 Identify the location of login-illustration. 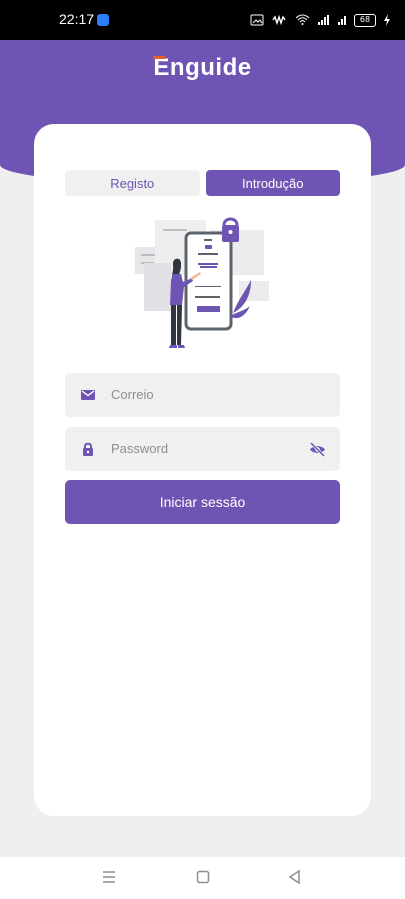
(202, 282).